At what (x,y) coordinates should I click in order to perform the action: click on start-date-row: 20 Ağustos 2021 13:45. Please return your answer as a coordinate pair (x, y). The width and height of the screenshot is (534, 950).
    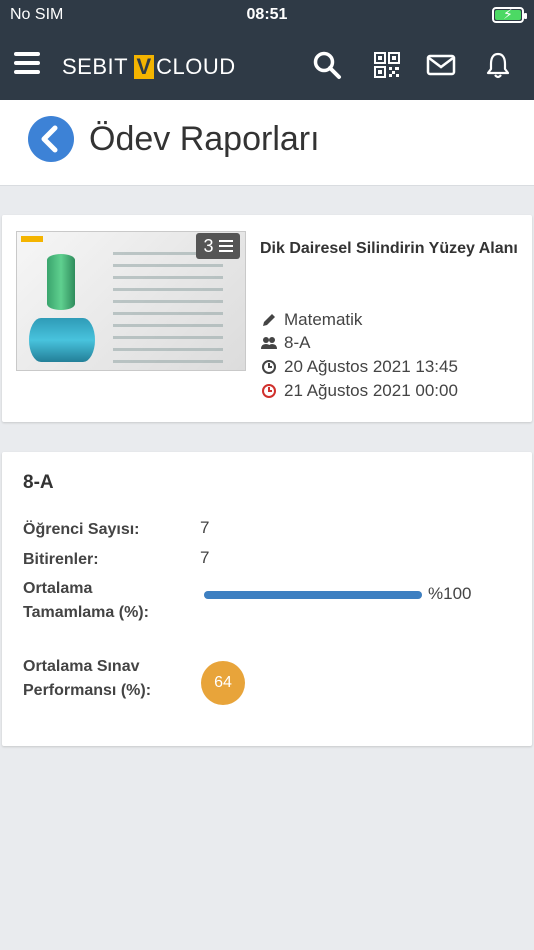
    Looking at the image, I should click on (359, 367).